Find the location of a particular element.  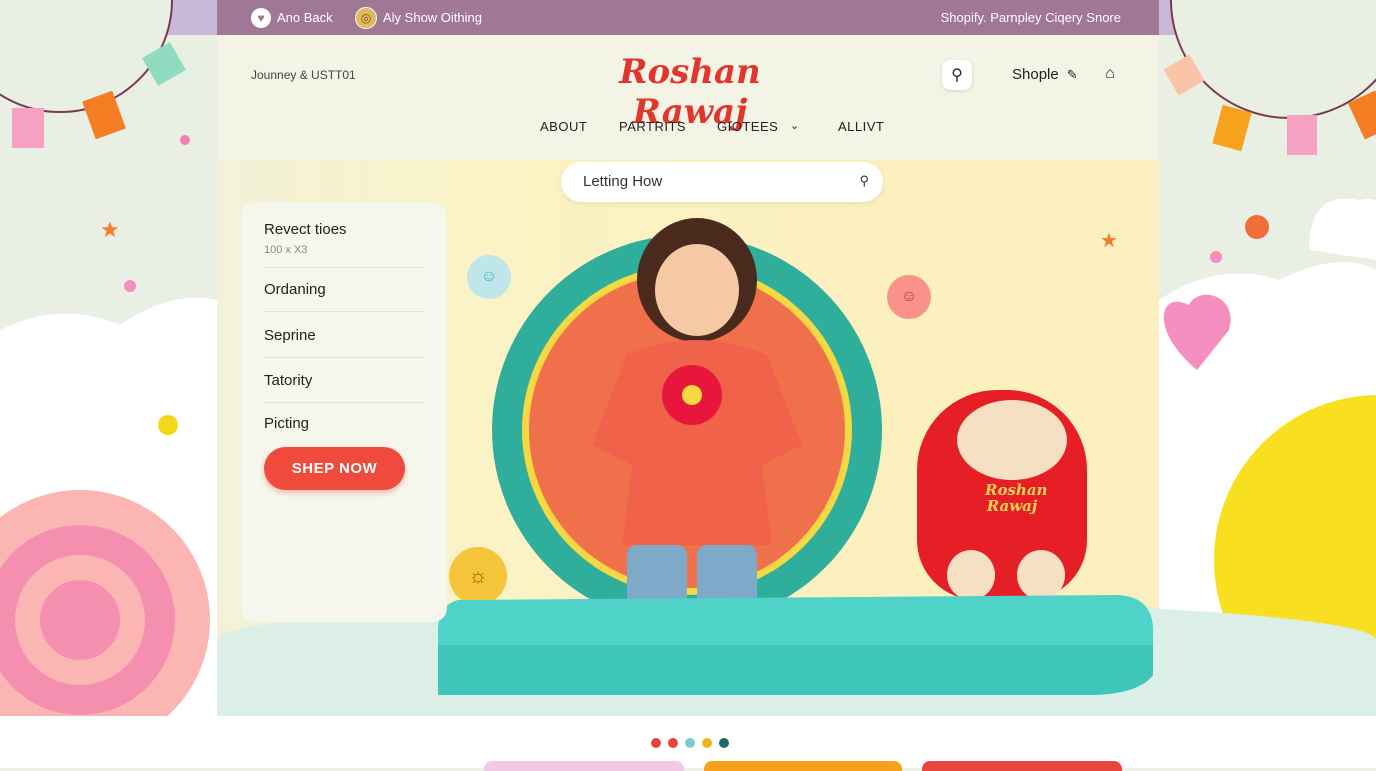

card-menu-item: Seprine is located at coordinates (290, 335).